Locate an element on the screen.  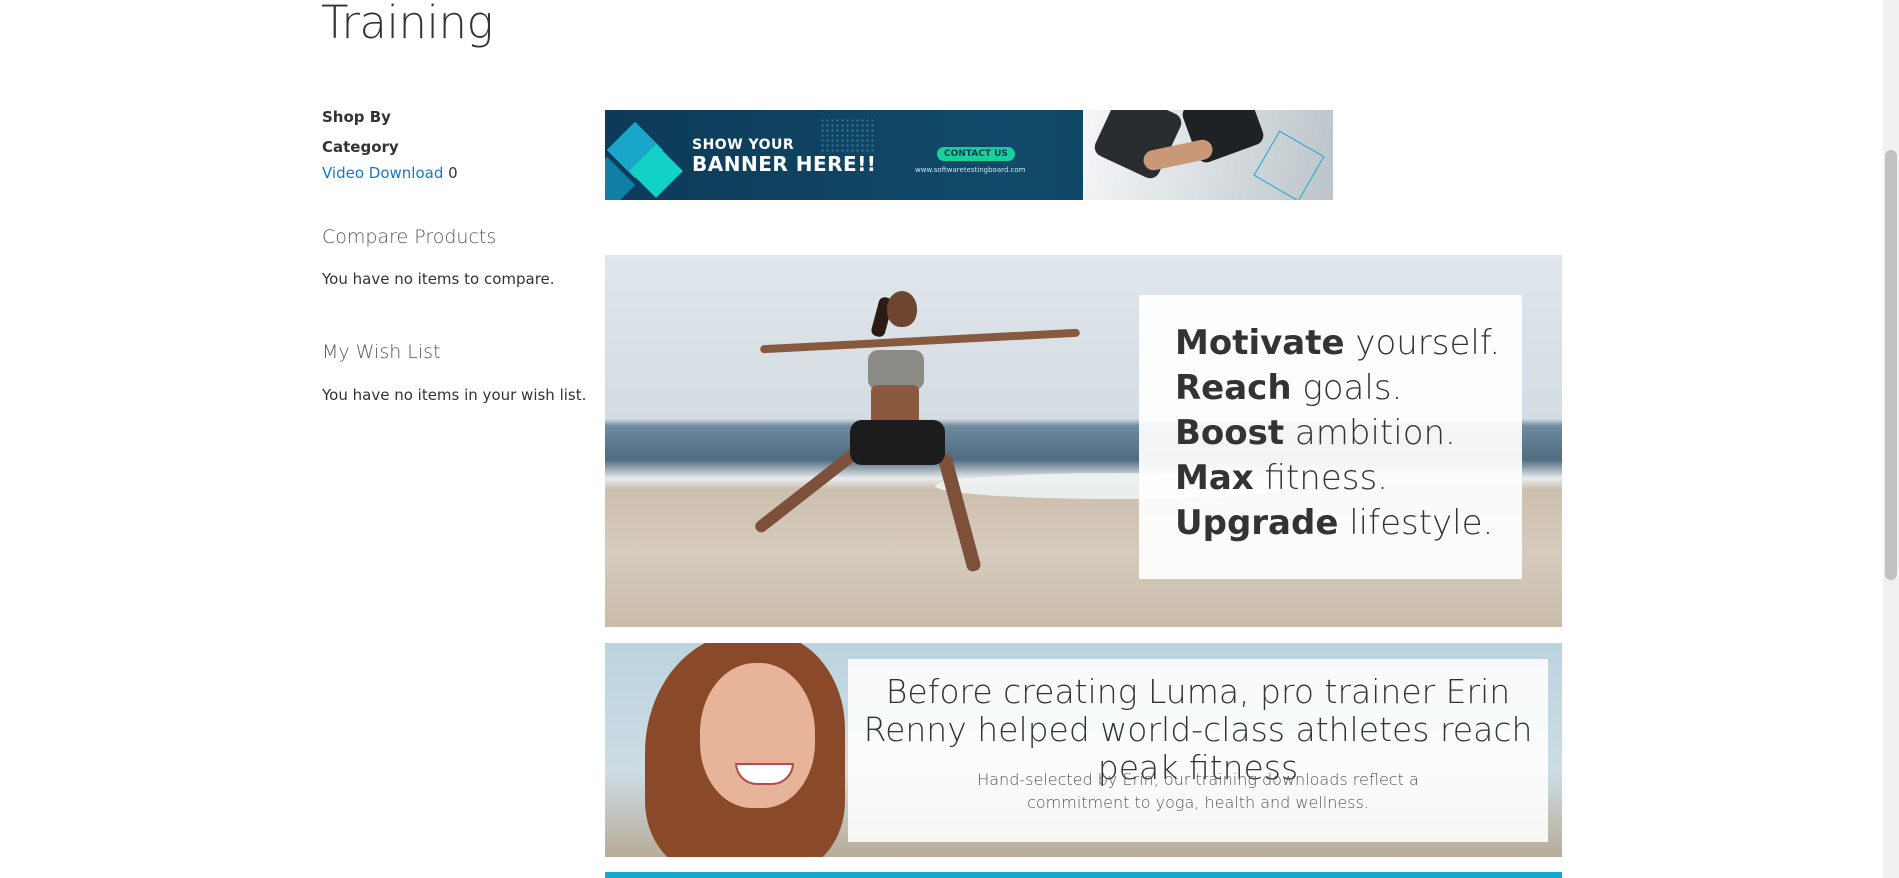
compare-empty-text: You have no items to compare. is located at coordinates (438, 279).